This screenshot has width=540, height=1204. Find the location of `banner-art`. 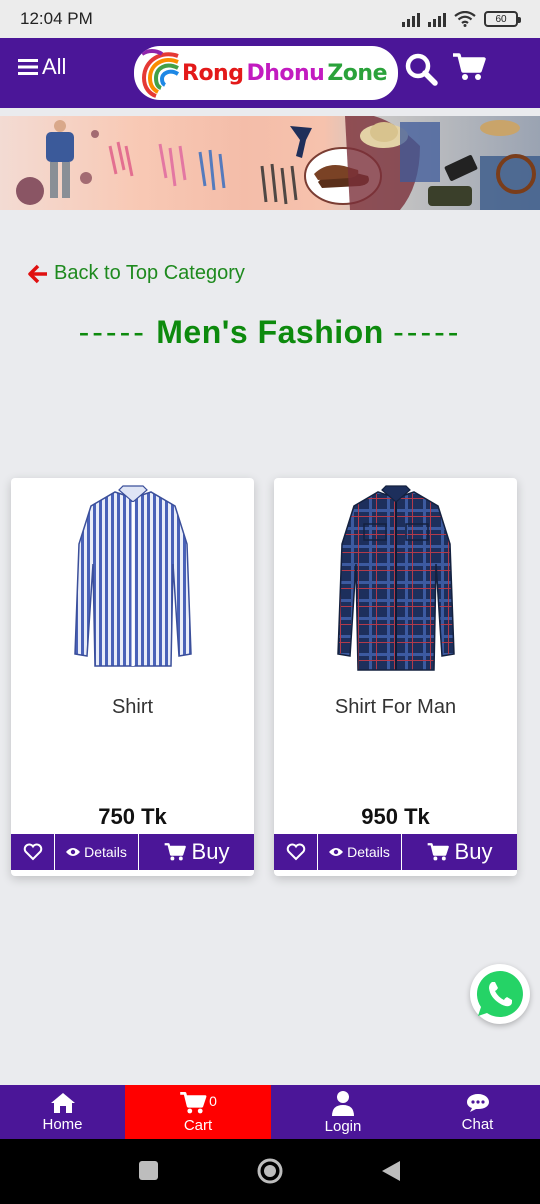

banner-art is located at coordinates (278, 163).